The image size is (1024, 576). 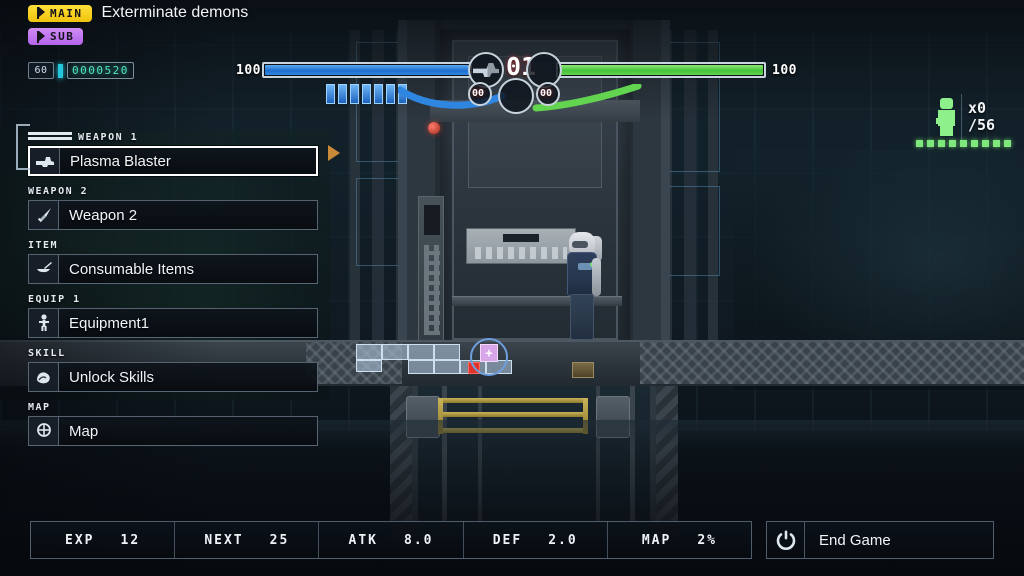 I want to click on minimap-overlay: +, so click(x=443, y=360).